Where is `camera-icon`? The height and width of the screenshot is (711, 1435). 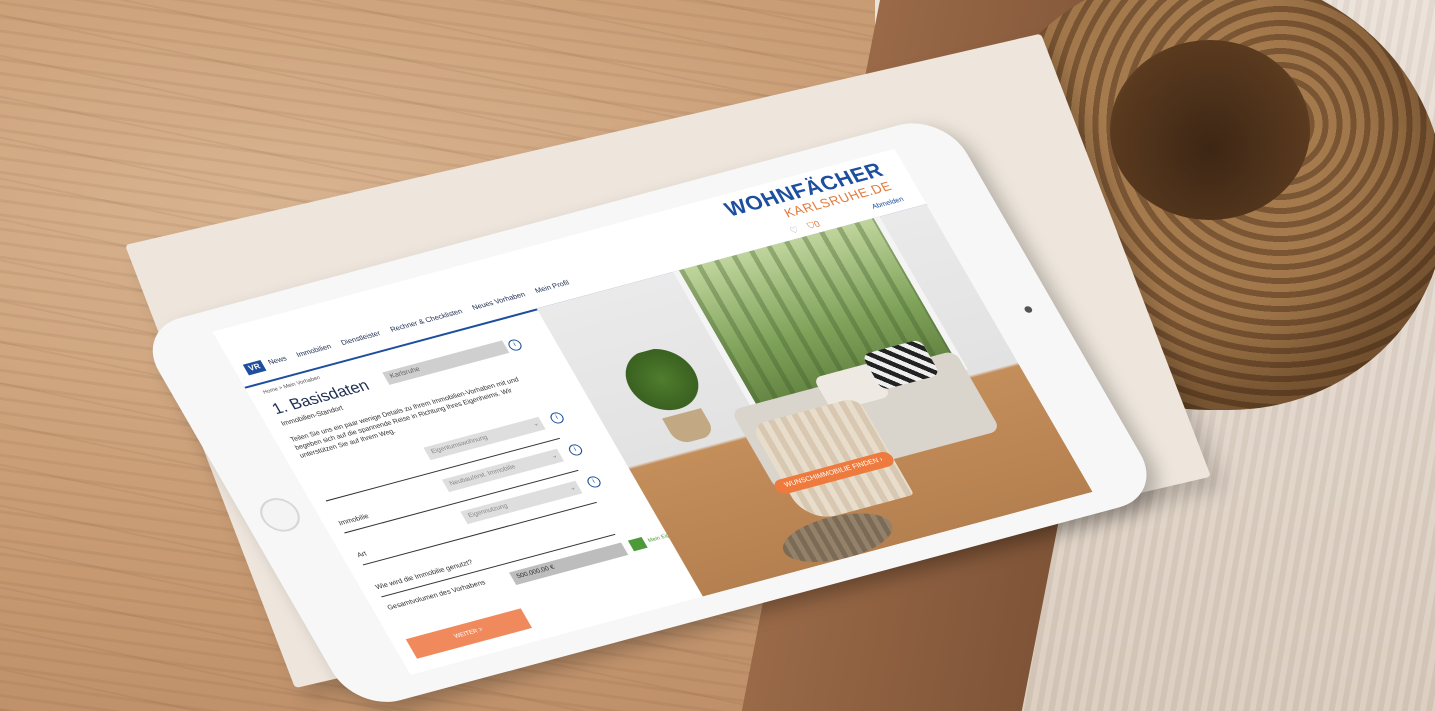
camera-icon is located at coordinates (1028, 309).